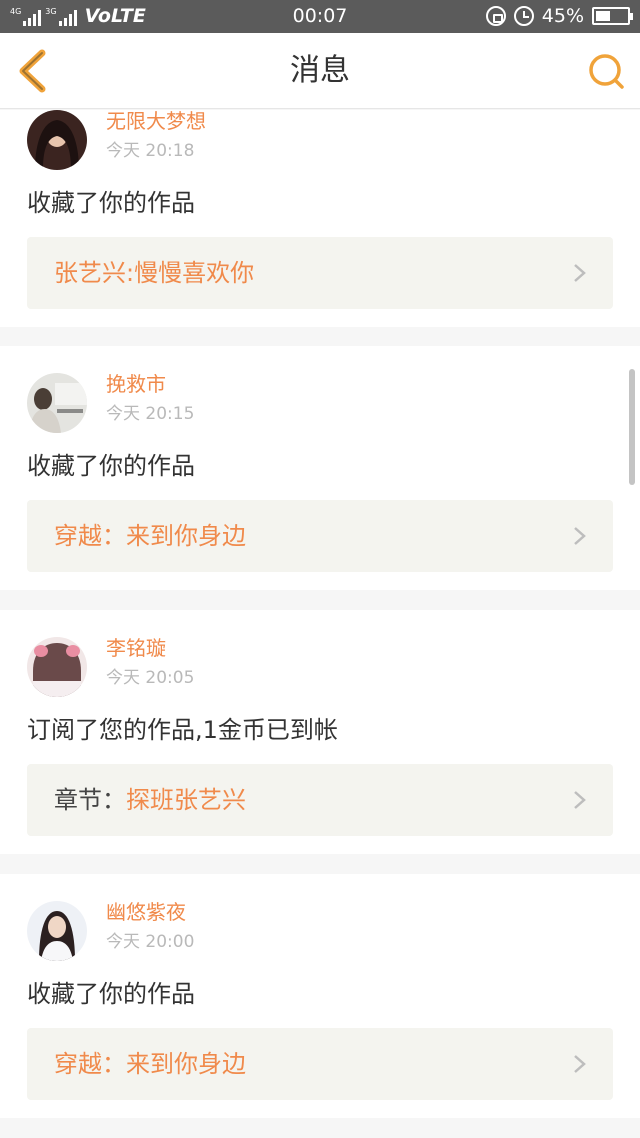 The image size is (640, 1138). Describe the element at coordinates (150, 942) in the screenshot. I see `timestamp: 今天 20:00` at that location.